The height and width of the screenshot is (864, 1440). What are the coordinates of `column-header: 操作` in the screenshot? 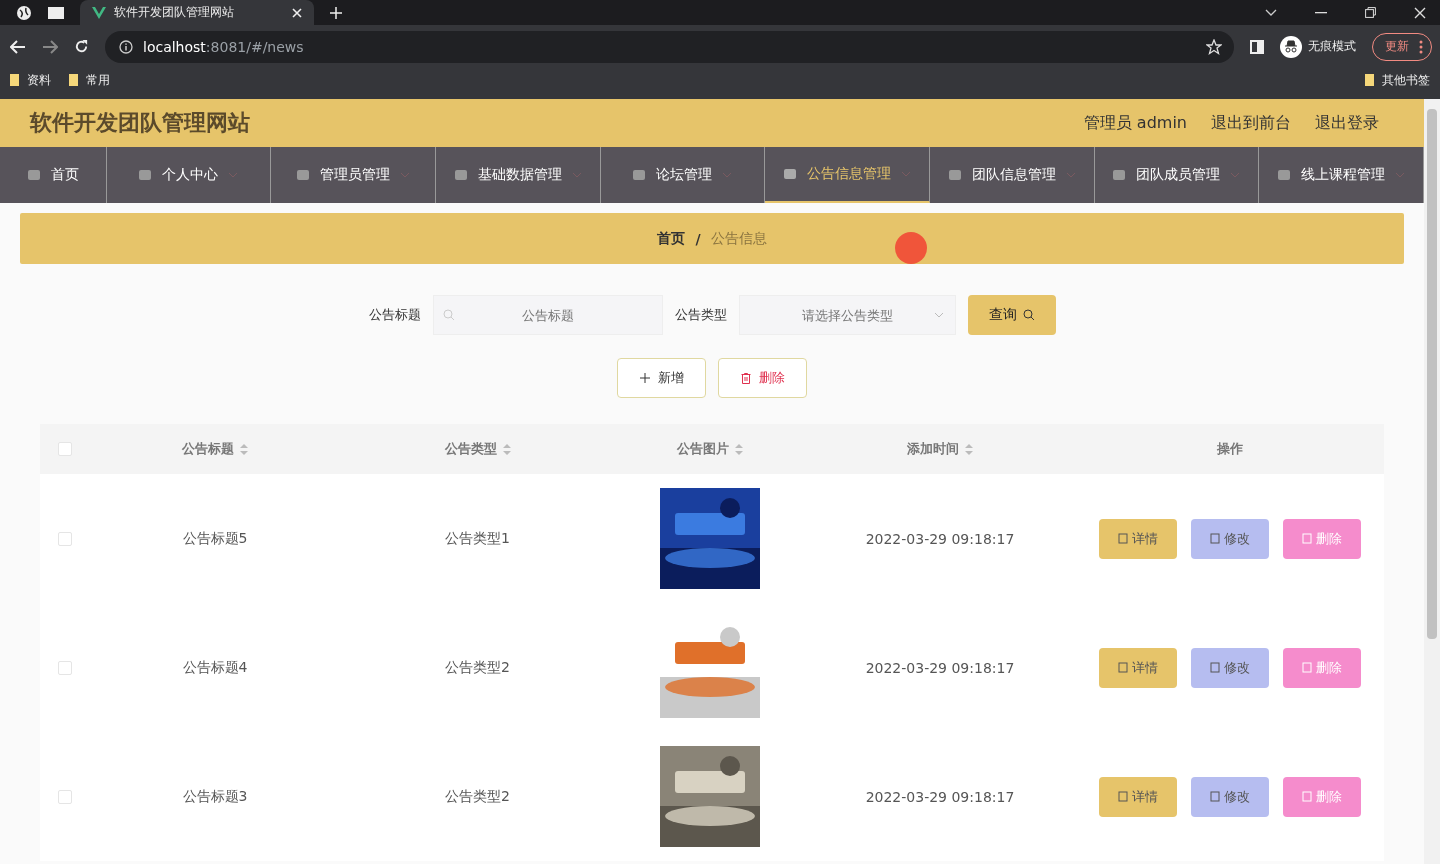 It's located at (1229, 449).